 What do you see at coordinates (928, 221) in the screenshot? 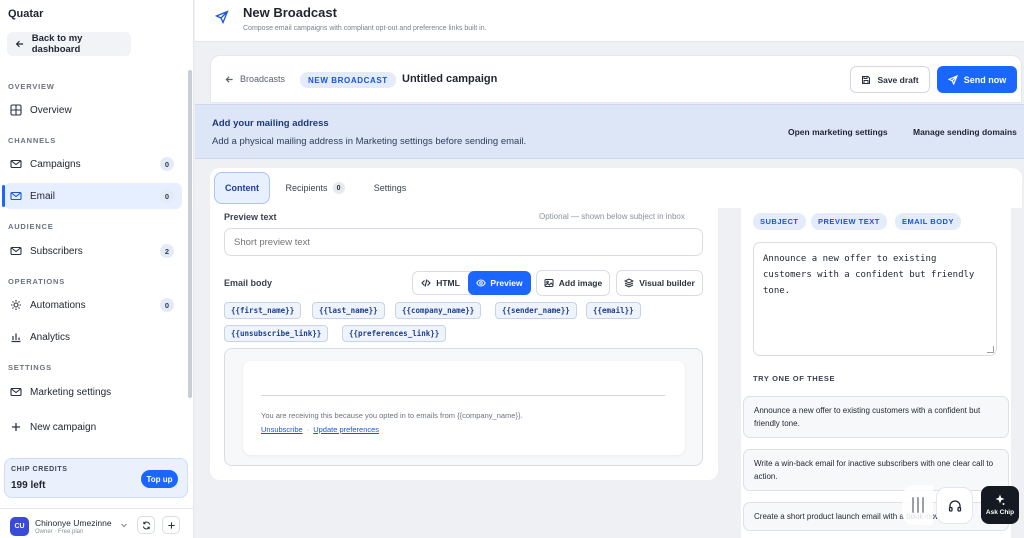
I see `target-tag-email-body: EMAIL BODY` at bounding box center [928, 221].